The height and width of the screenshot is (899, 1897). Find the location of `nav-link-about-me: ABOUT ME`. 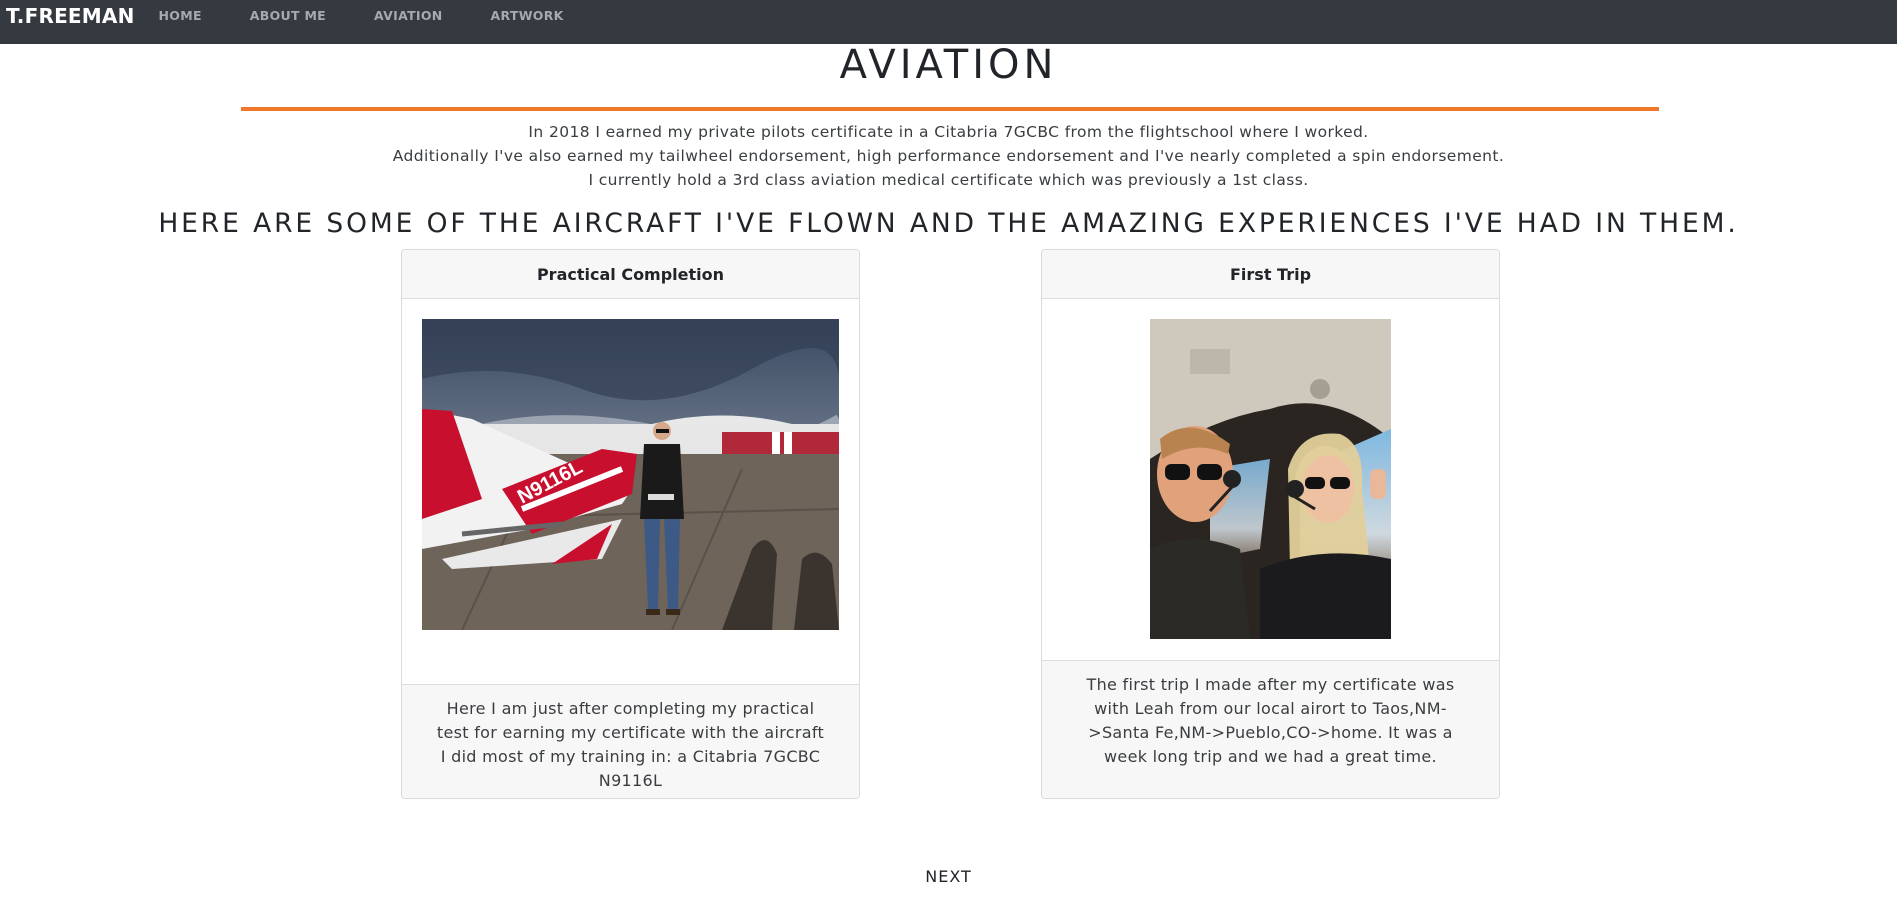

nav-link-about-me: ABOUT ME is located at coordinates (288, 15).